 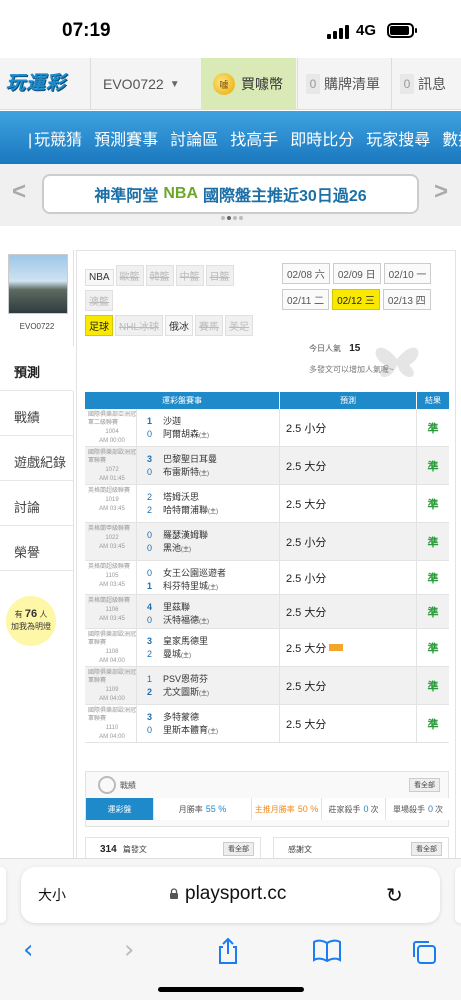 I want to click on match-time: AM 04:00, so click(x=112, y=661).